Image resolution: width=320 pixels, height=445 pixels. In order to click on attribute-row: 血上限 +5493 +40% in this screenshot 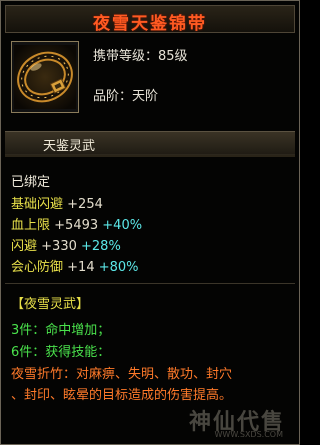, I will do `click(76, 223)`.